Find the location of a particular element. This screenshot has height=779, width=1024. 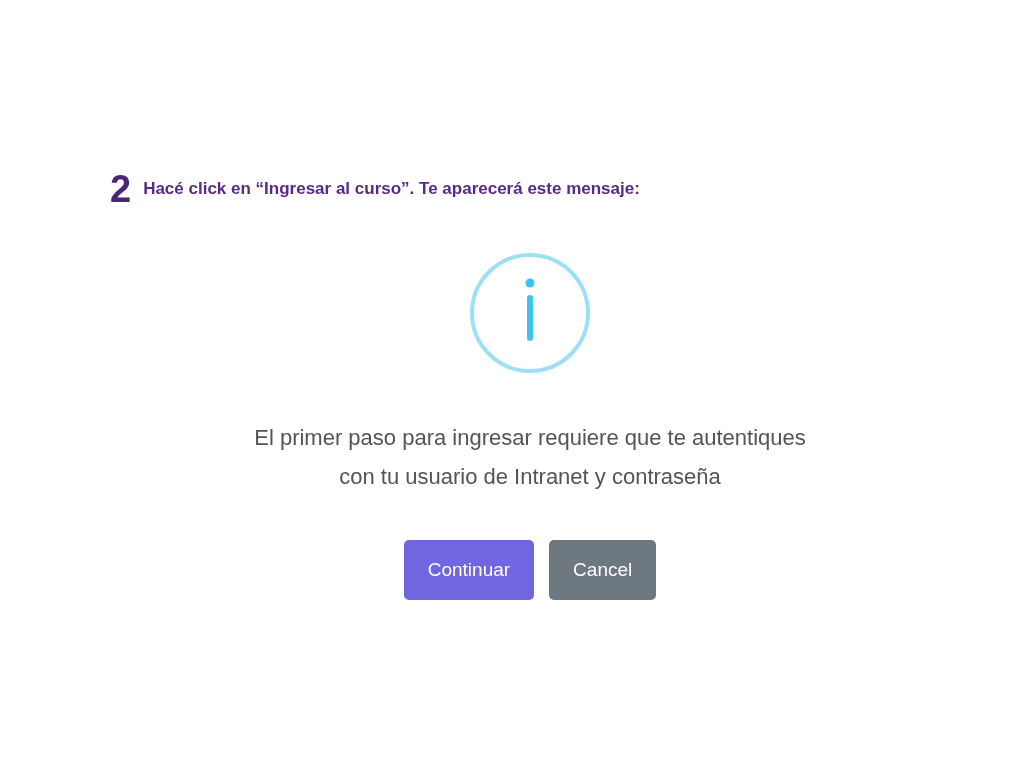

cancel-button: Cancel is located at coordinates (603, 570).